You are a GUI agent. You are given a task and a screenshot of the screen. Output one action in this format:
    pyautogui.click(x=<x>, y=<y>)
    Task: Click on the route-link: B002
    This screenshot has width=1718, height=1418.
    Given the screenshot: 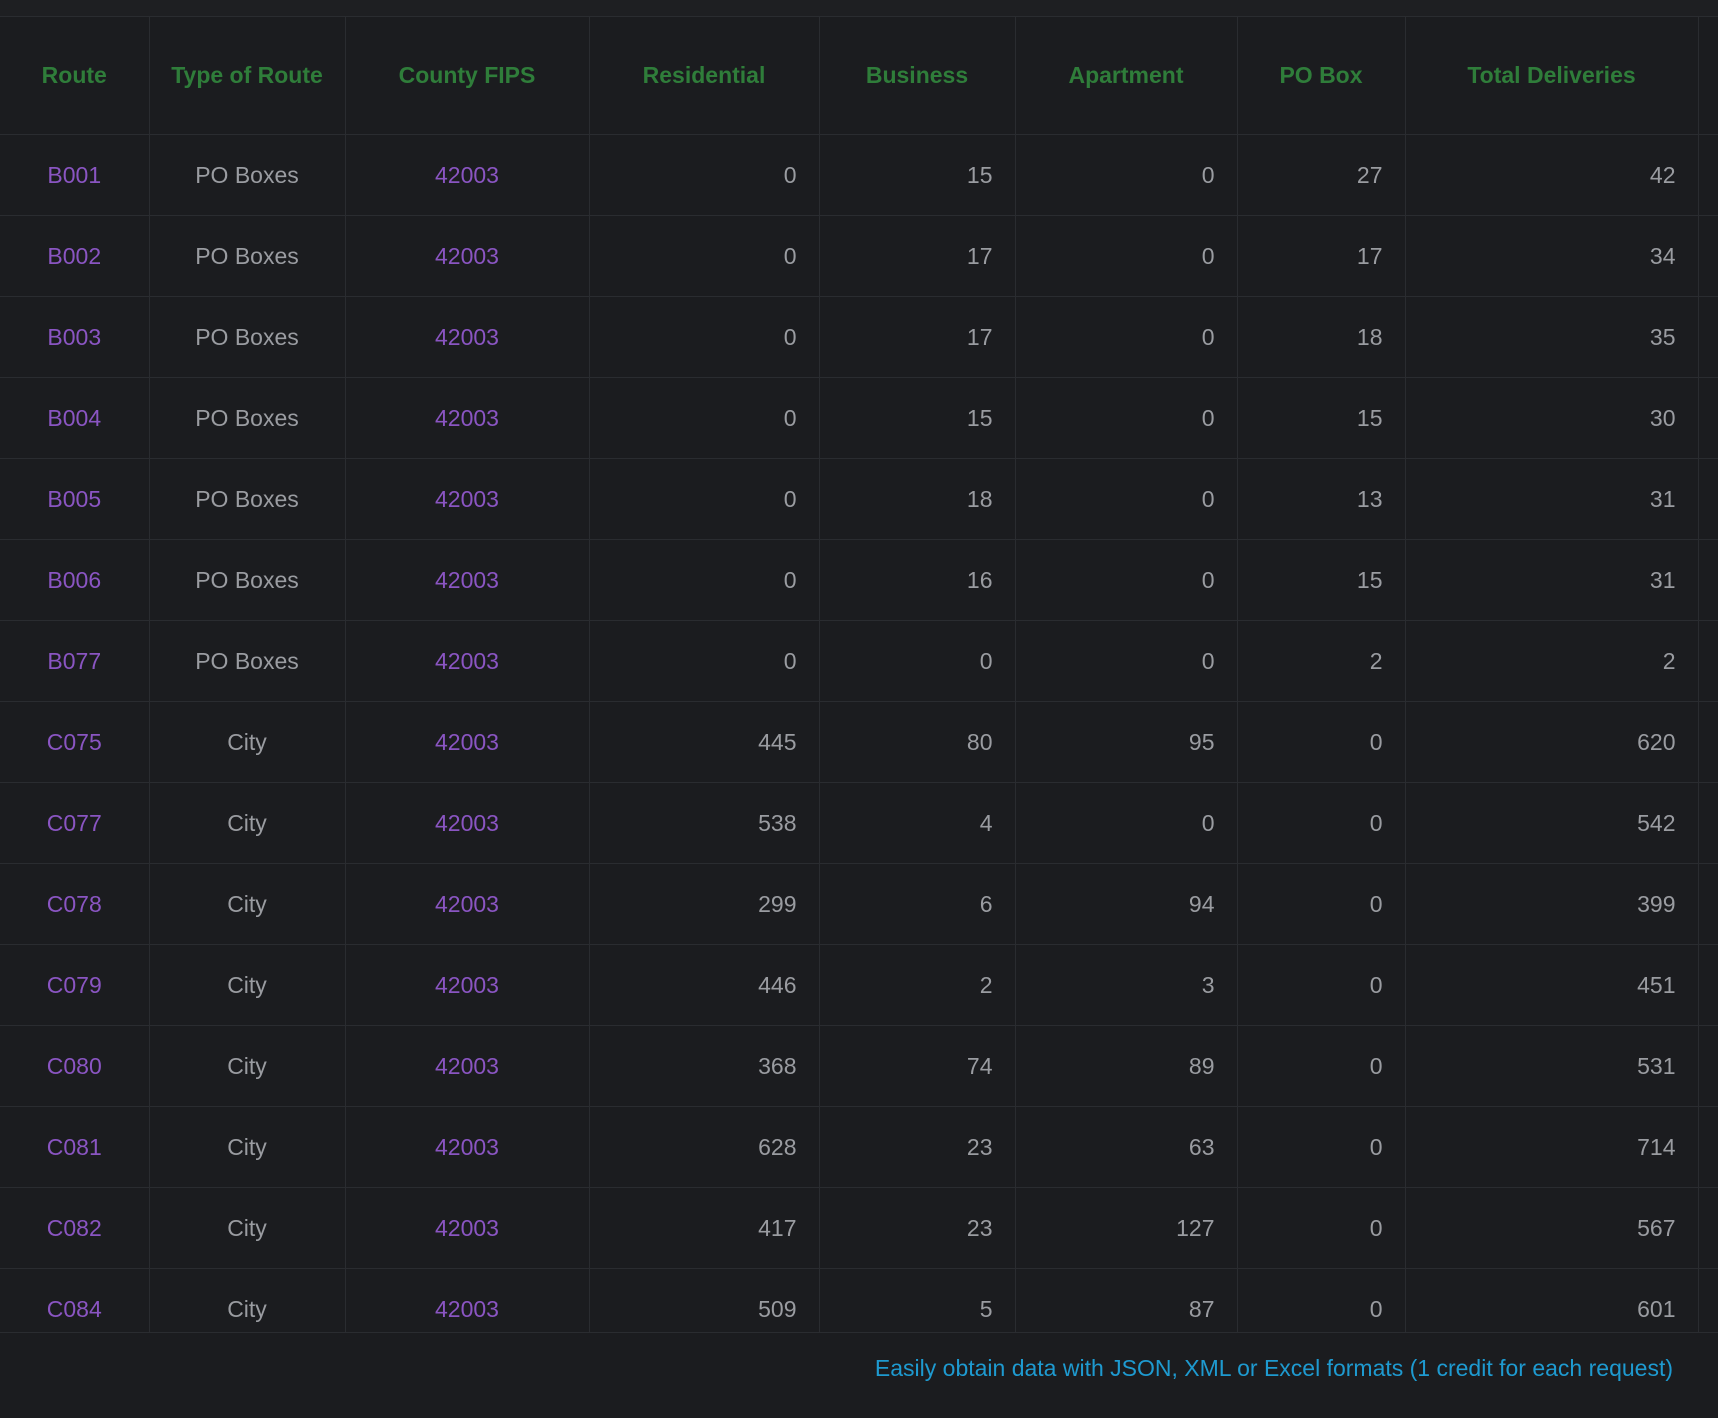 What is the action you would take?
    pyautogui.click(x=75, y=256)
    